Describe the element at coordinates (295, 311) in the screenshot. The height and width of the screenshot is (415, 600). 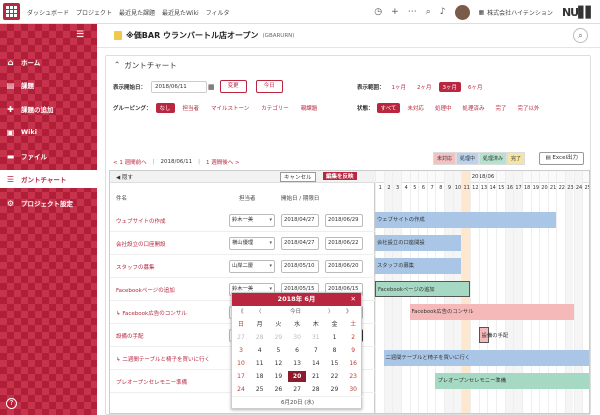
I see `today-link: 今日` at that location.